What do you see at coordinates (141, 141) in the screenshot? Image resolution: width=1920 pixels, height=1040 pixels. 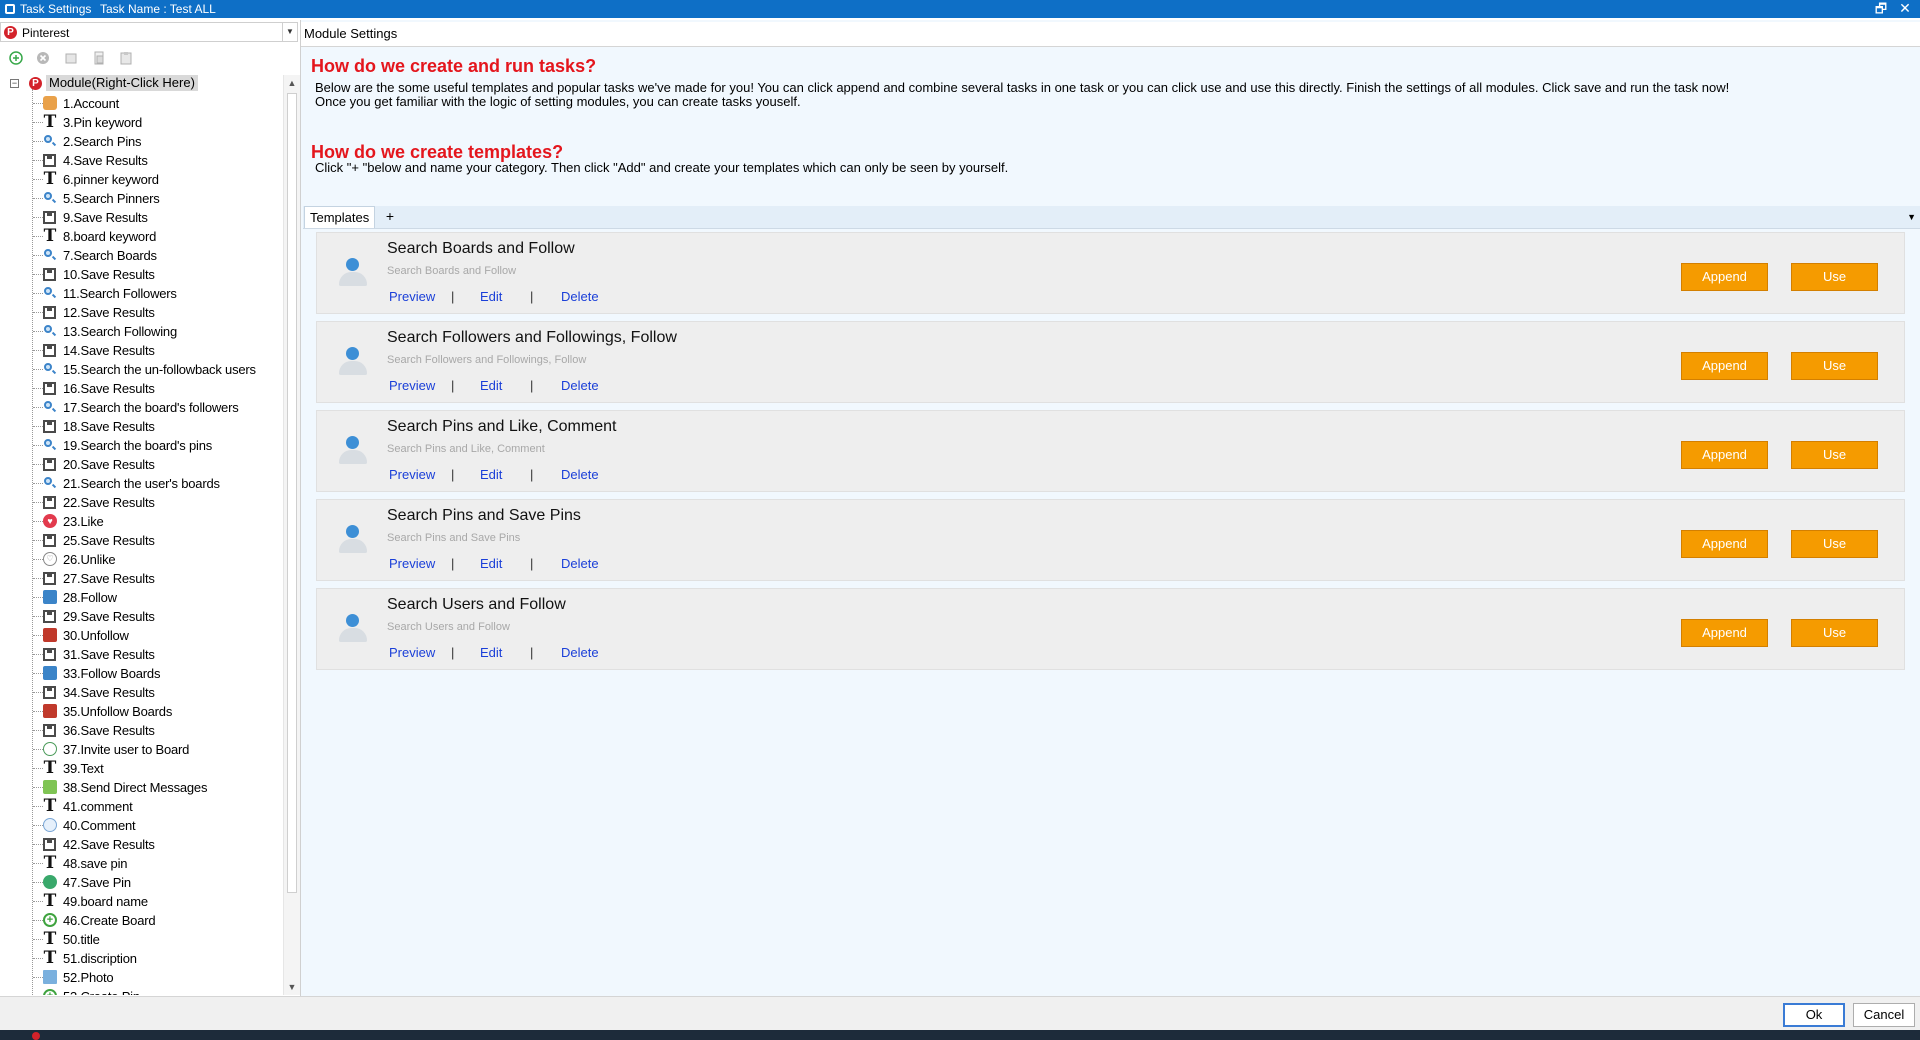 I see `tree-item: 2.Search Pins` at bounding box center [141, 141].